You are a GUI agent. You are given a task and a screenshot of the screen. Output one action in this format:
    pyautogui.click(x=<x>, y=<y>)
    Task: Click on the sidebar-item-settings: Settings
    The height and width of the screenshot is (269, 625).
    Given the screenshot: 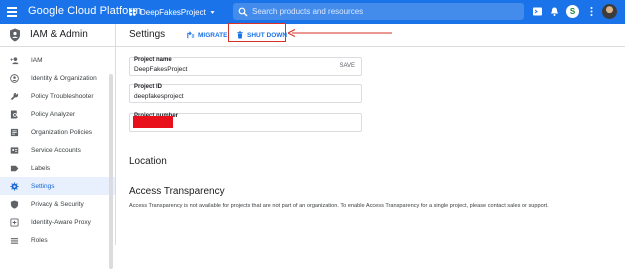 What is the action you would take?
    pyautogui.click(x=57, y=186)
    